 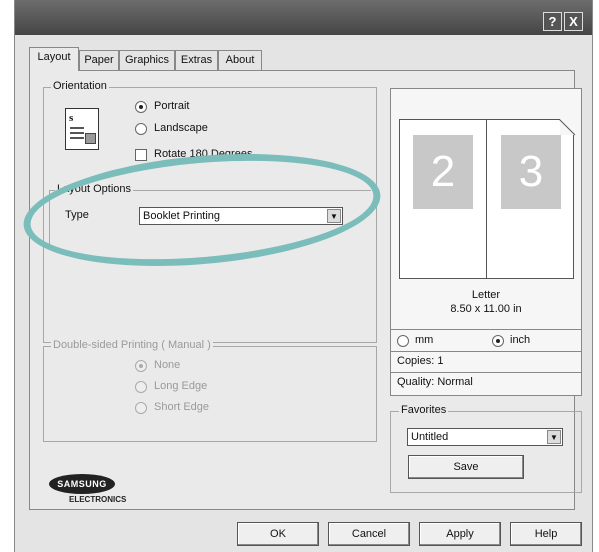 I want to click on samsung-logo: SAMSUNG, so click(x=82, y=484).